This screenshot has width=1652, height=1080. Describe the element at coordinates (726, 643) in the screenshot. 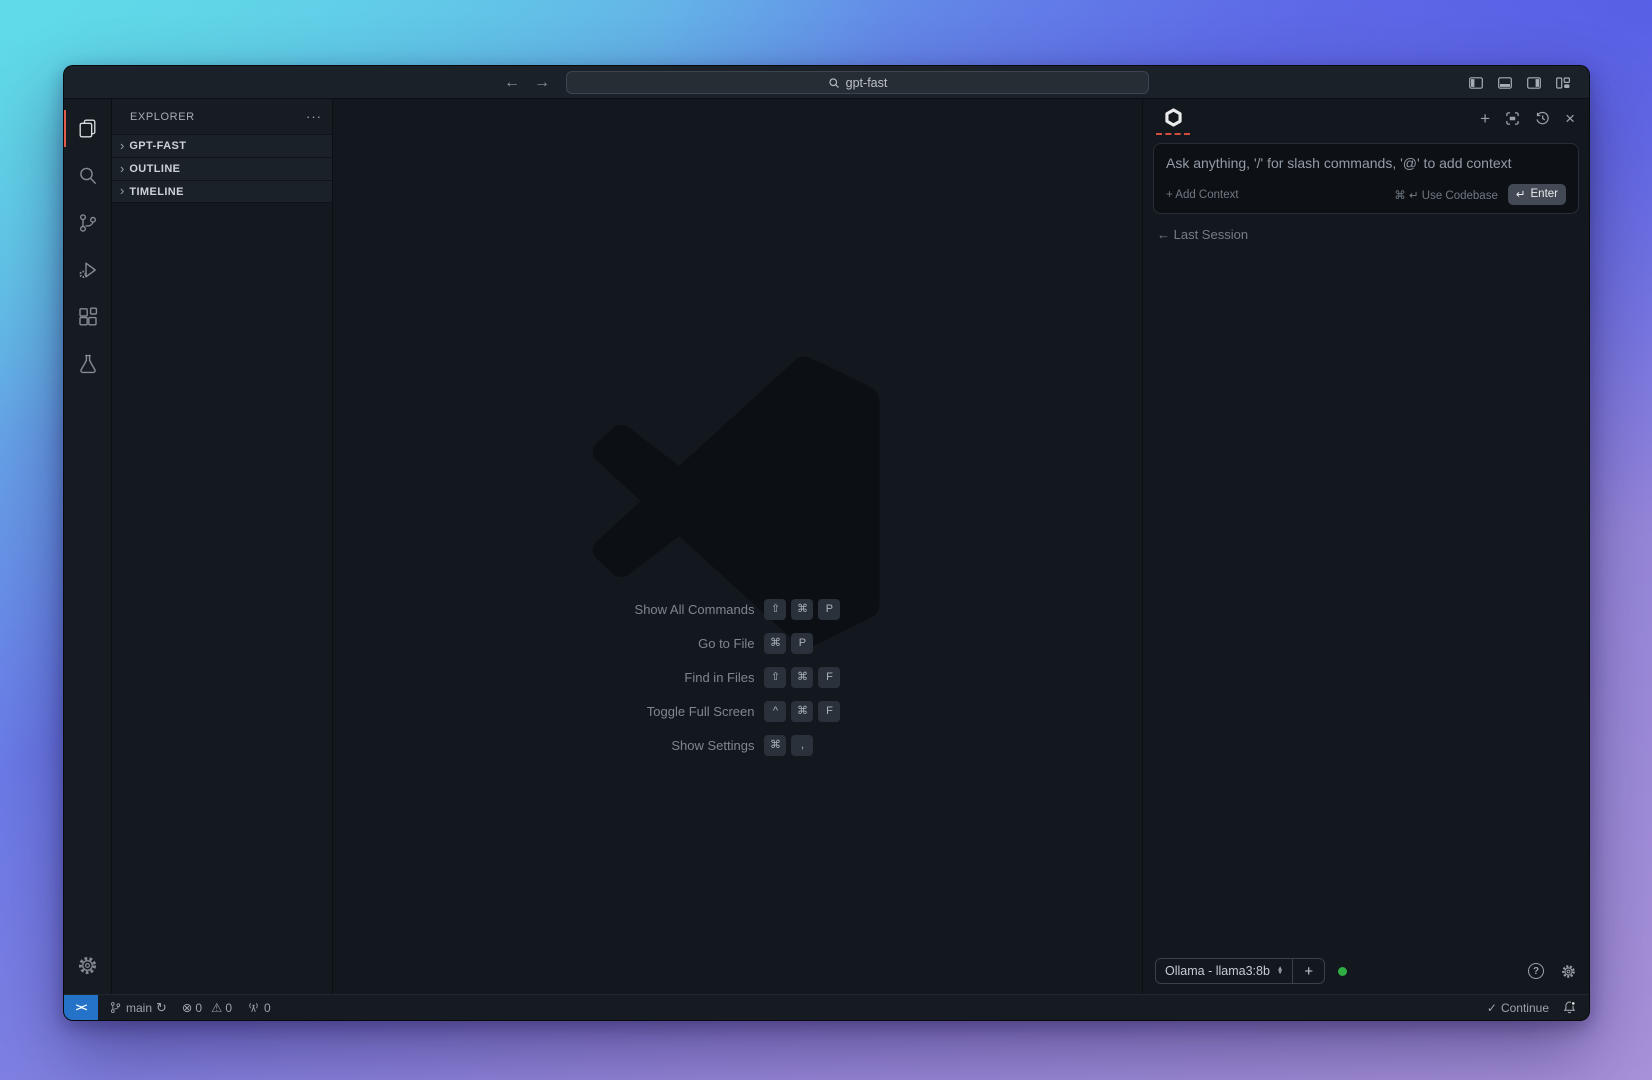

I see `shortcut-label: Go to File` at that location.